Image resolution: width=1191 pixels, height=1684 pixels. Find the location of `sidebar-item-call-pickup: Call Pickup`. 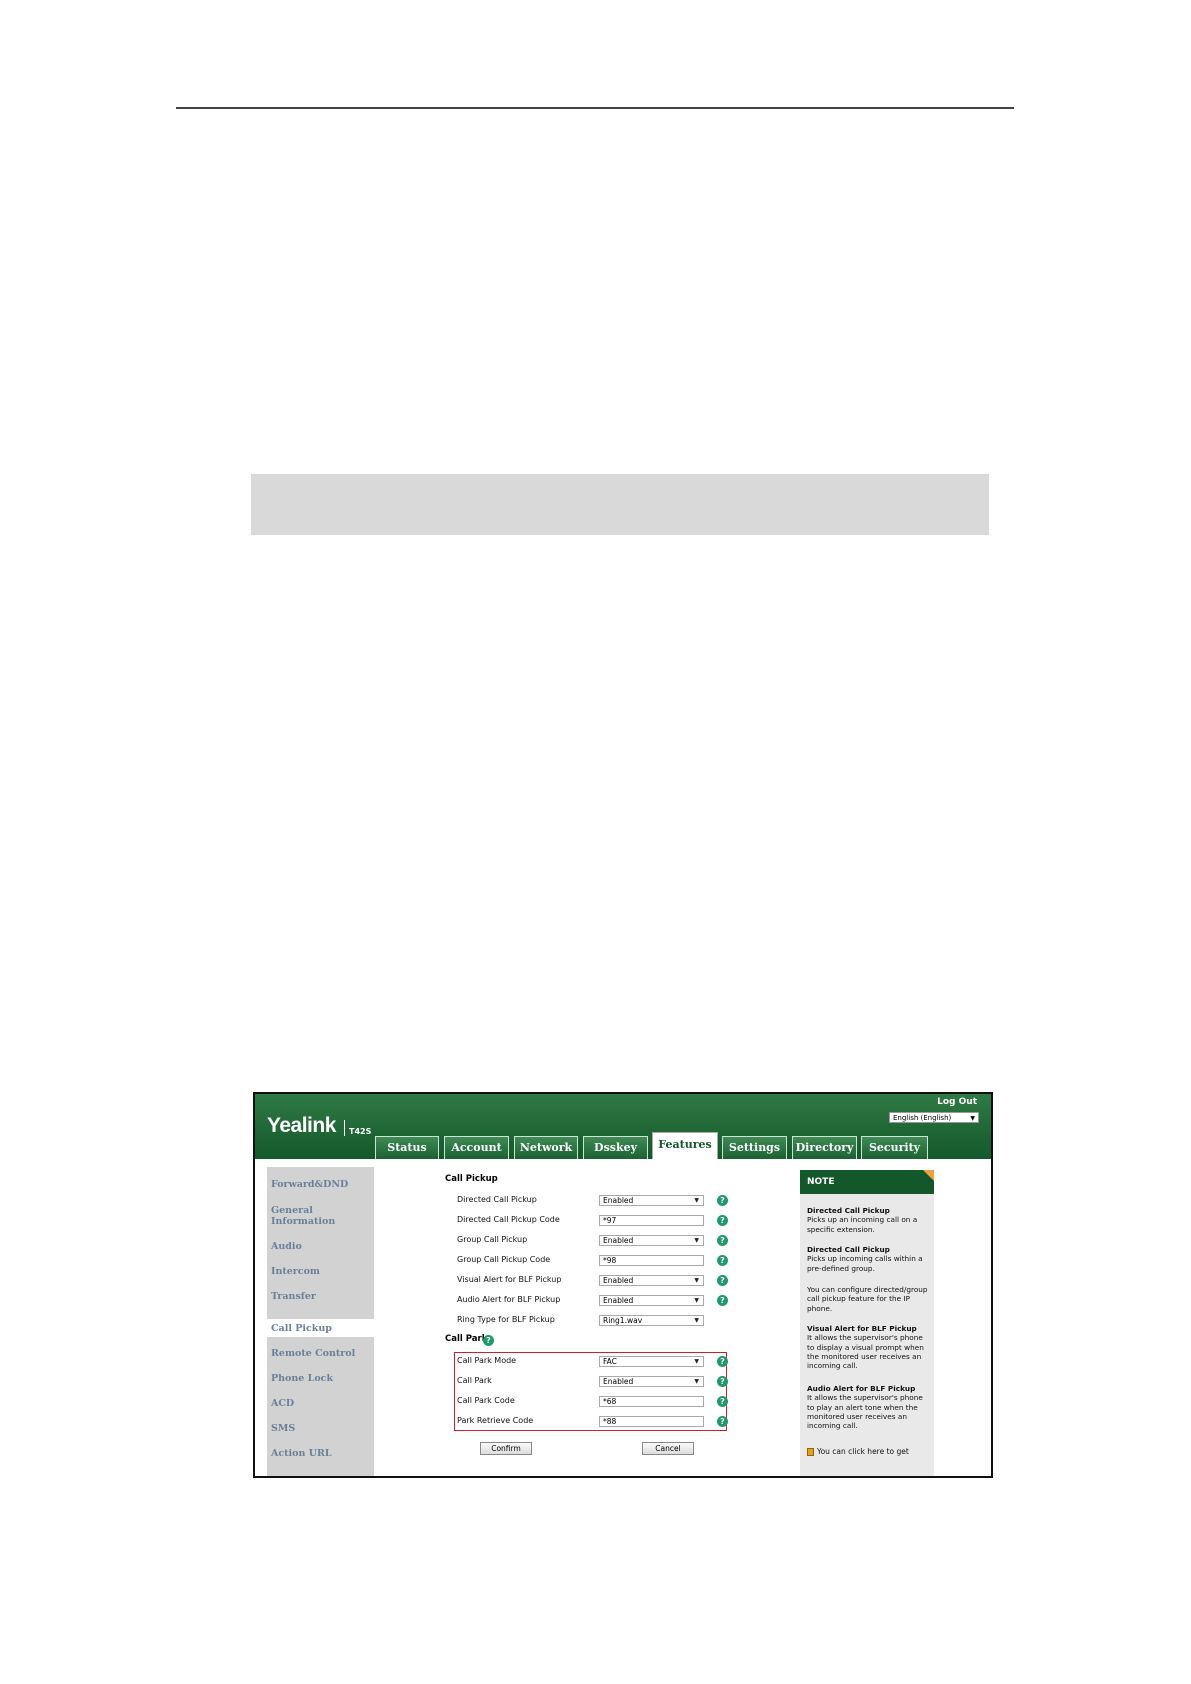

sidebar-item-call-pickup: Call Pickup is located at coordinates (301, 1328).